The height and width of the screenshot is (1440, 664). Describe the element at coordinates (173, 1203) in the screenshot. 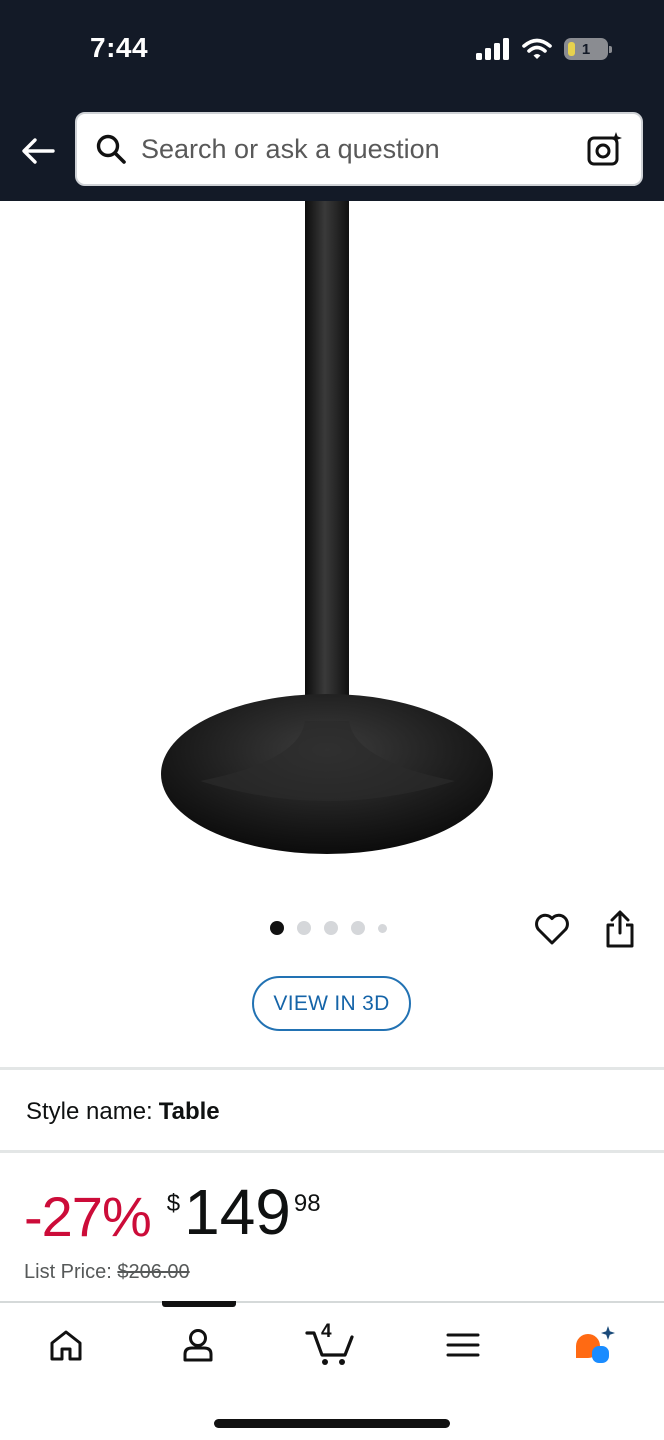

I see `price-currency: $` at that location.